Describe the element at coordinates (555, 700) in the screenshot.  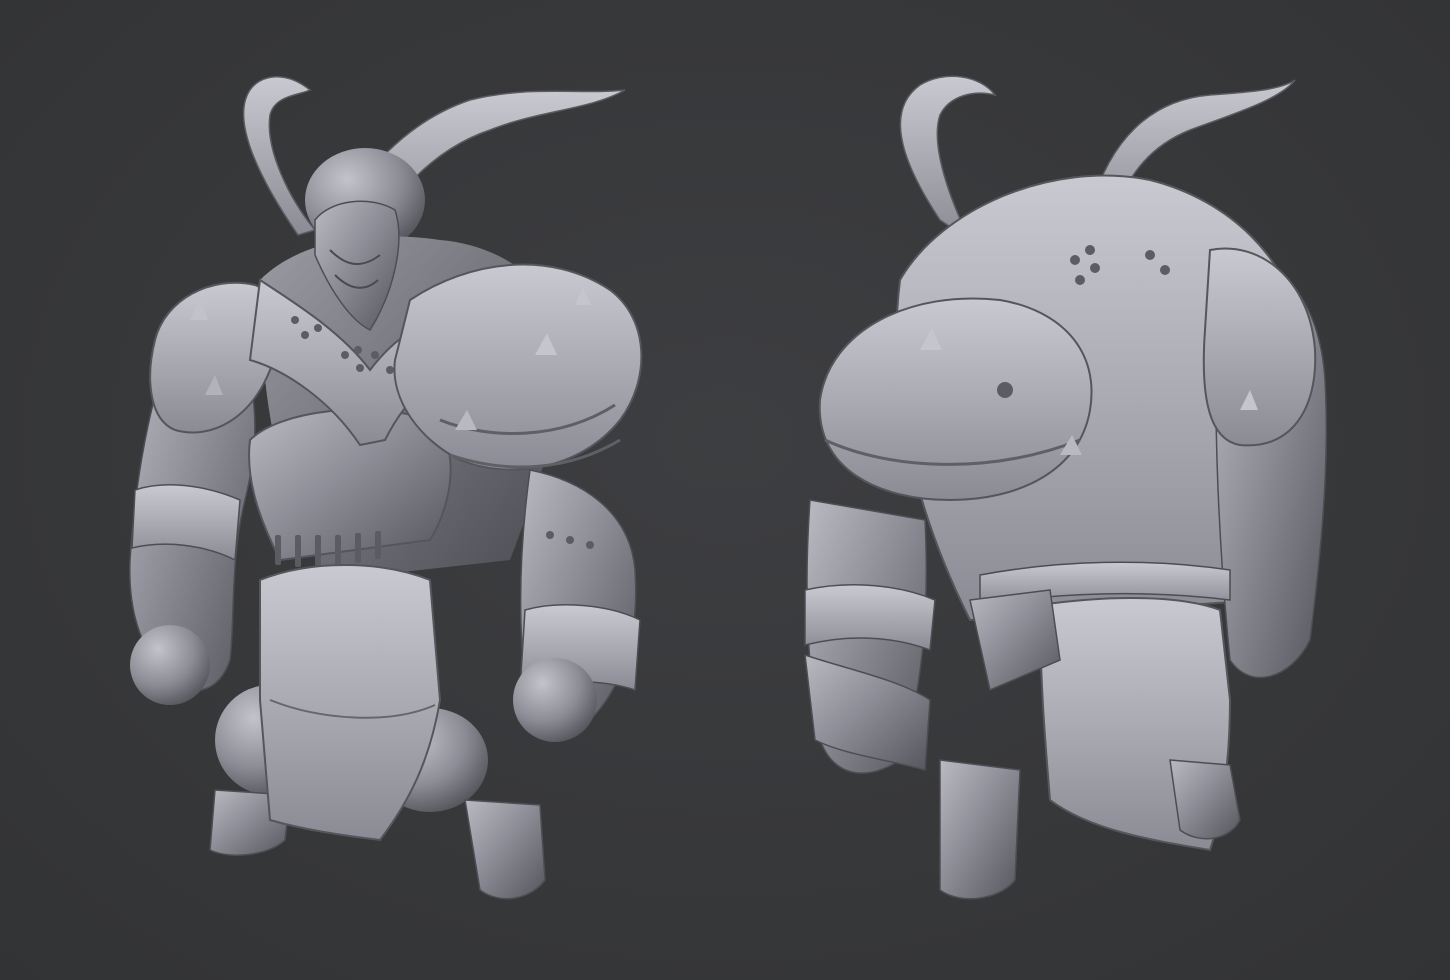
I see `right-fist` at that location.